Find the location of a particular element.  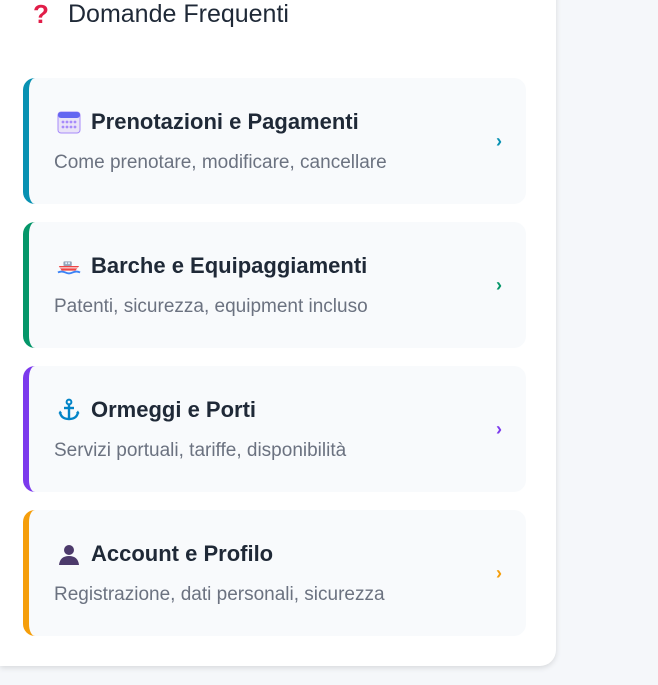

anchor-icon is located at coordinates (69, 410).